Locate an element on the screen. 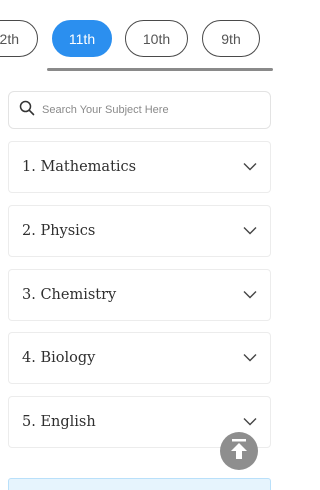 The height and width of the screenshot is (490, 320). tab-9th: 9th is located at coordinates (231, 38).